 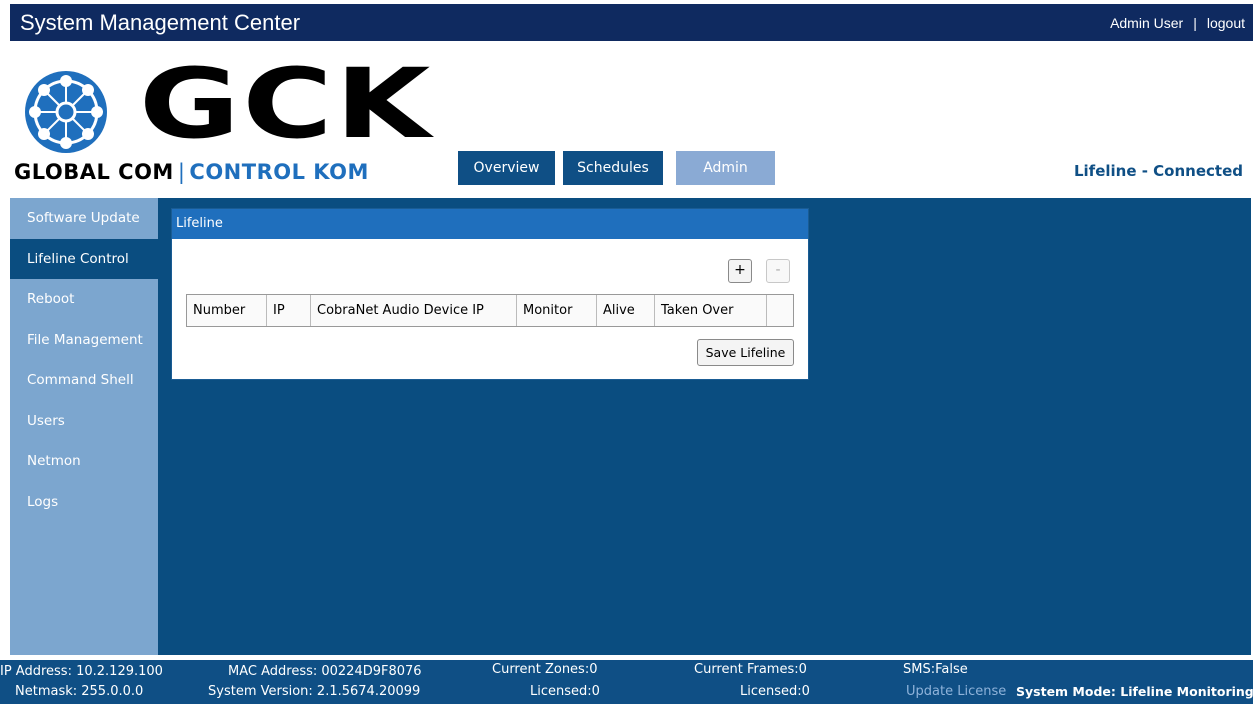 What do you see at coordinates (778, 271) in the screenshot?
I see `remove-lifeline-button: -` at bounding box center [778, 271].